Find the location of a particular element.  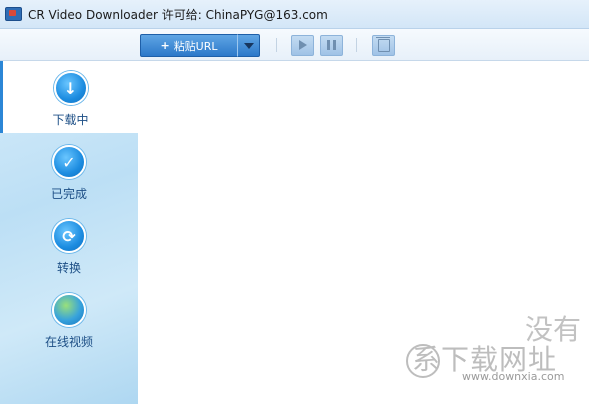

play-icon is located at coordinates (303, 45).